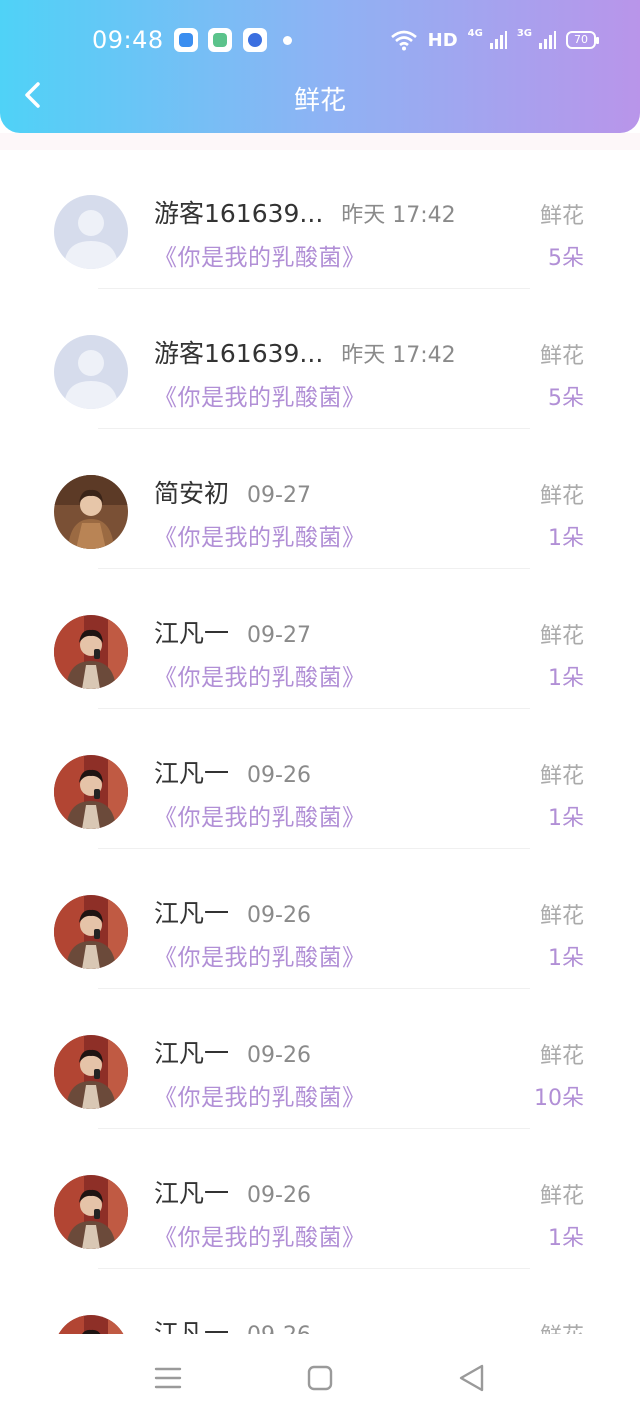 This screenshot has width=640, height=1422. Describe the element at coordinates (287, 40) in the screenshot. I see `notification-dot` at that location.